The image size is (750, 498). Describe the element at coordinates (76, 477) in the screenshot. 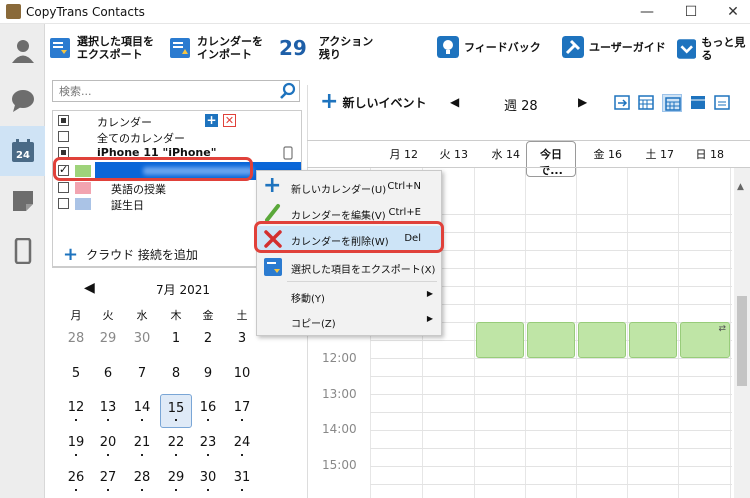

I see `mini-calendar-day: 26` at that location.